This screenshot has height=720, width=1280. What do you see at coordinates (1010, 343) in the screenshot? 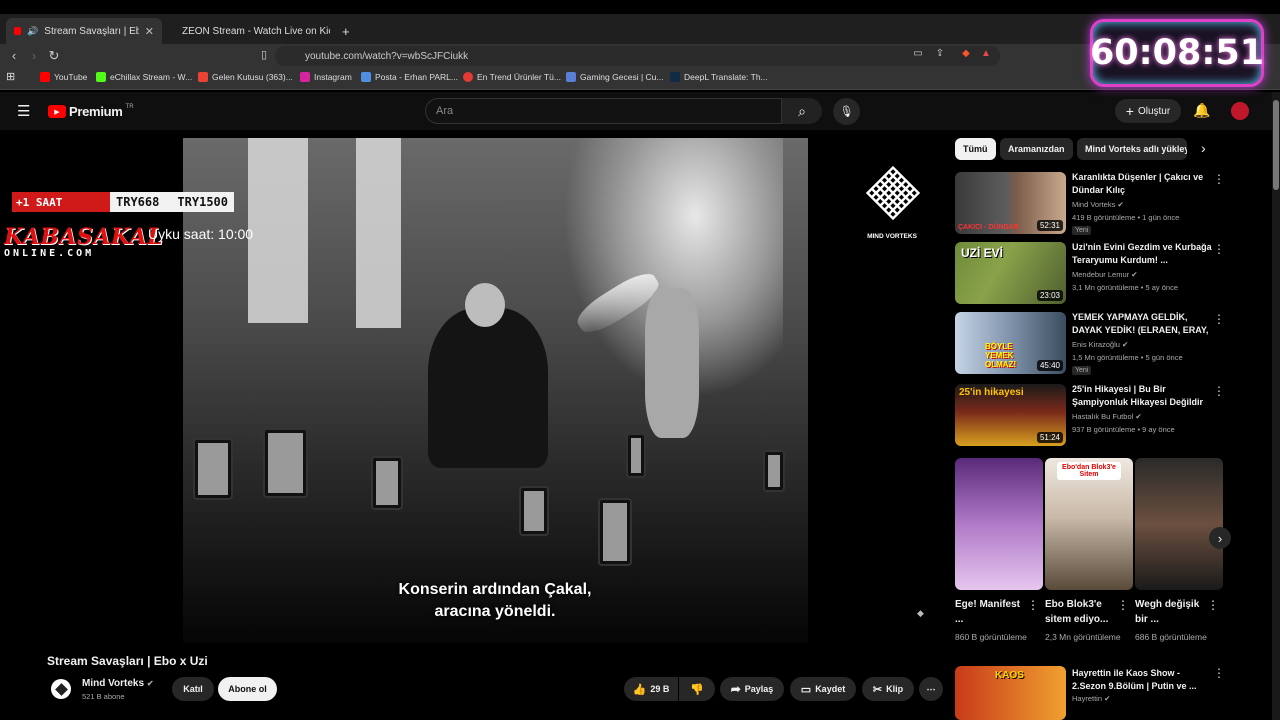
I see `thumbnail: BÖYLE YEMEK OLMAZ! 45:40` at bounding box center [1010, 343].